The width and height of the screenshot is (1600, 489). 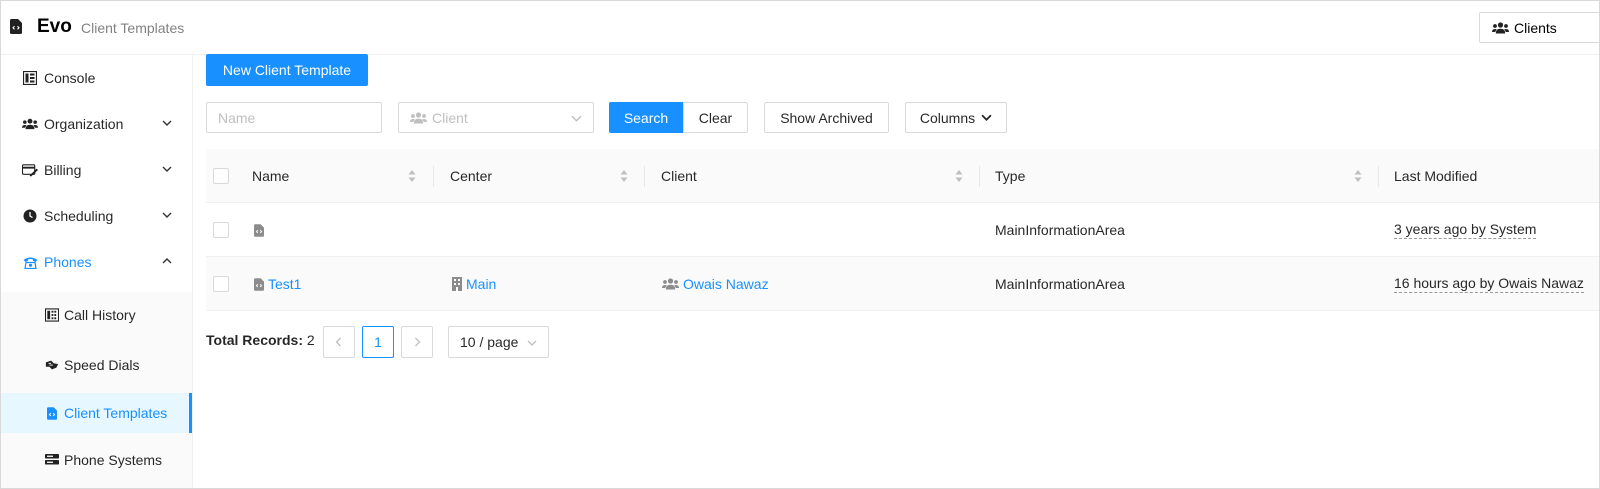 What do you see at coordinates (113, 460) in the screenshot?
I see `submenu-item-label: Phone Systems` at bounding box center [113, 460].